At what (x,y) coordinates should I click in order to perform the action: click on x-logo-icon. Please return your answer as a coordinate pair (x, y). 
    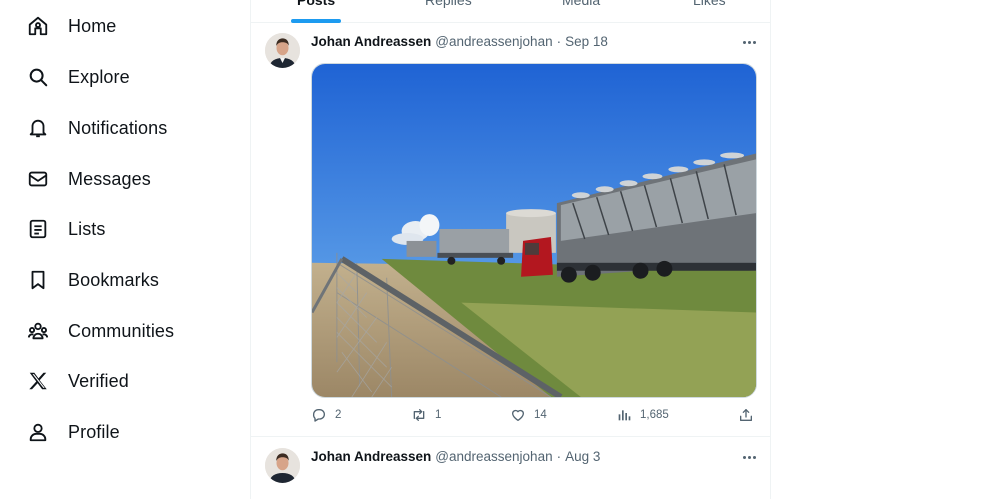
    Looking at the image, I should click on (38, 381).